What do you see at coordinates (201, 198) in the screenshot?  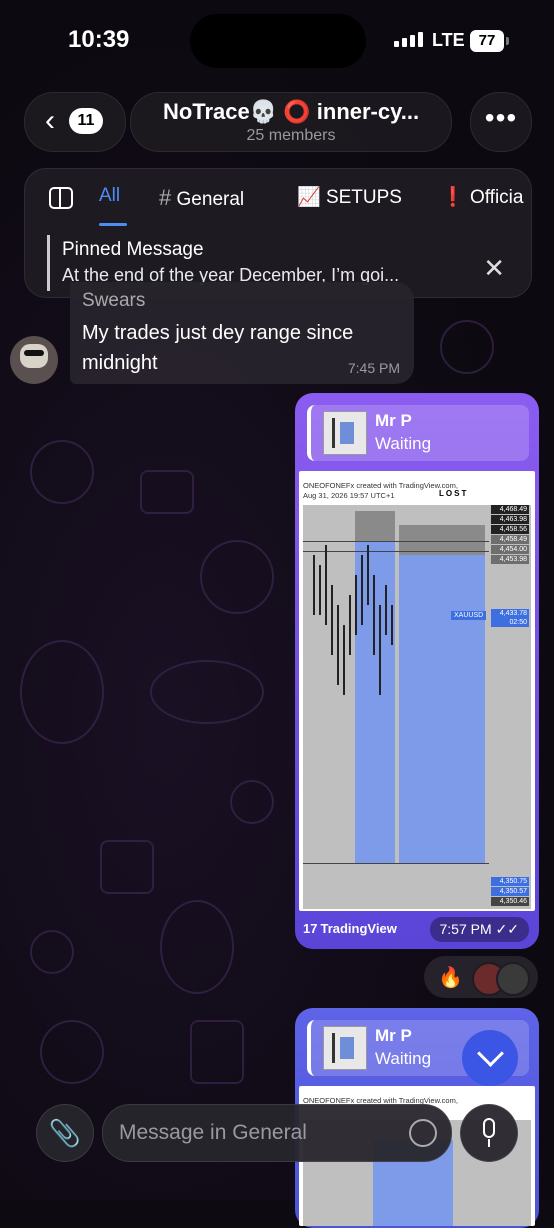 I see `tab-general: # General` at bounding box center [201, 198].